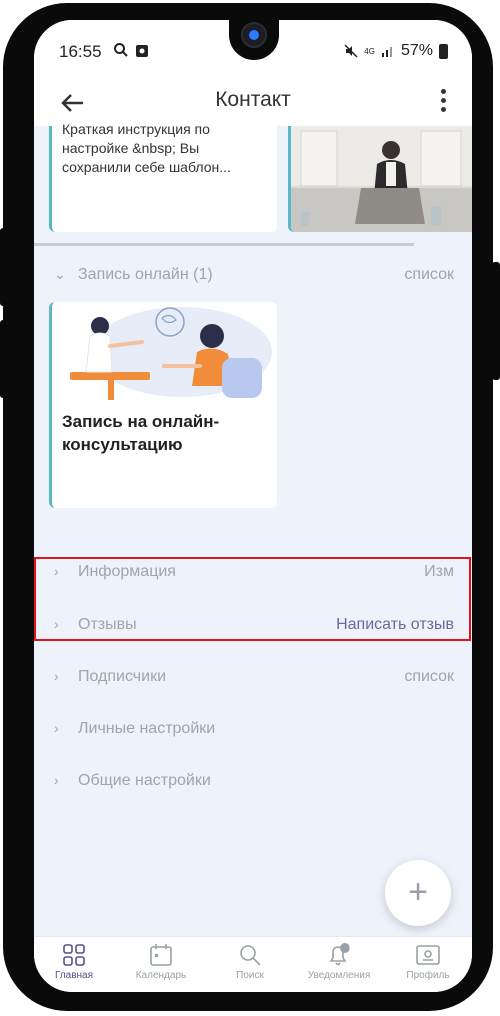  What do you see at coordinates (369, 51) in the screenshot?
I see `network-type: 4G` at bounding box center [369, 51].